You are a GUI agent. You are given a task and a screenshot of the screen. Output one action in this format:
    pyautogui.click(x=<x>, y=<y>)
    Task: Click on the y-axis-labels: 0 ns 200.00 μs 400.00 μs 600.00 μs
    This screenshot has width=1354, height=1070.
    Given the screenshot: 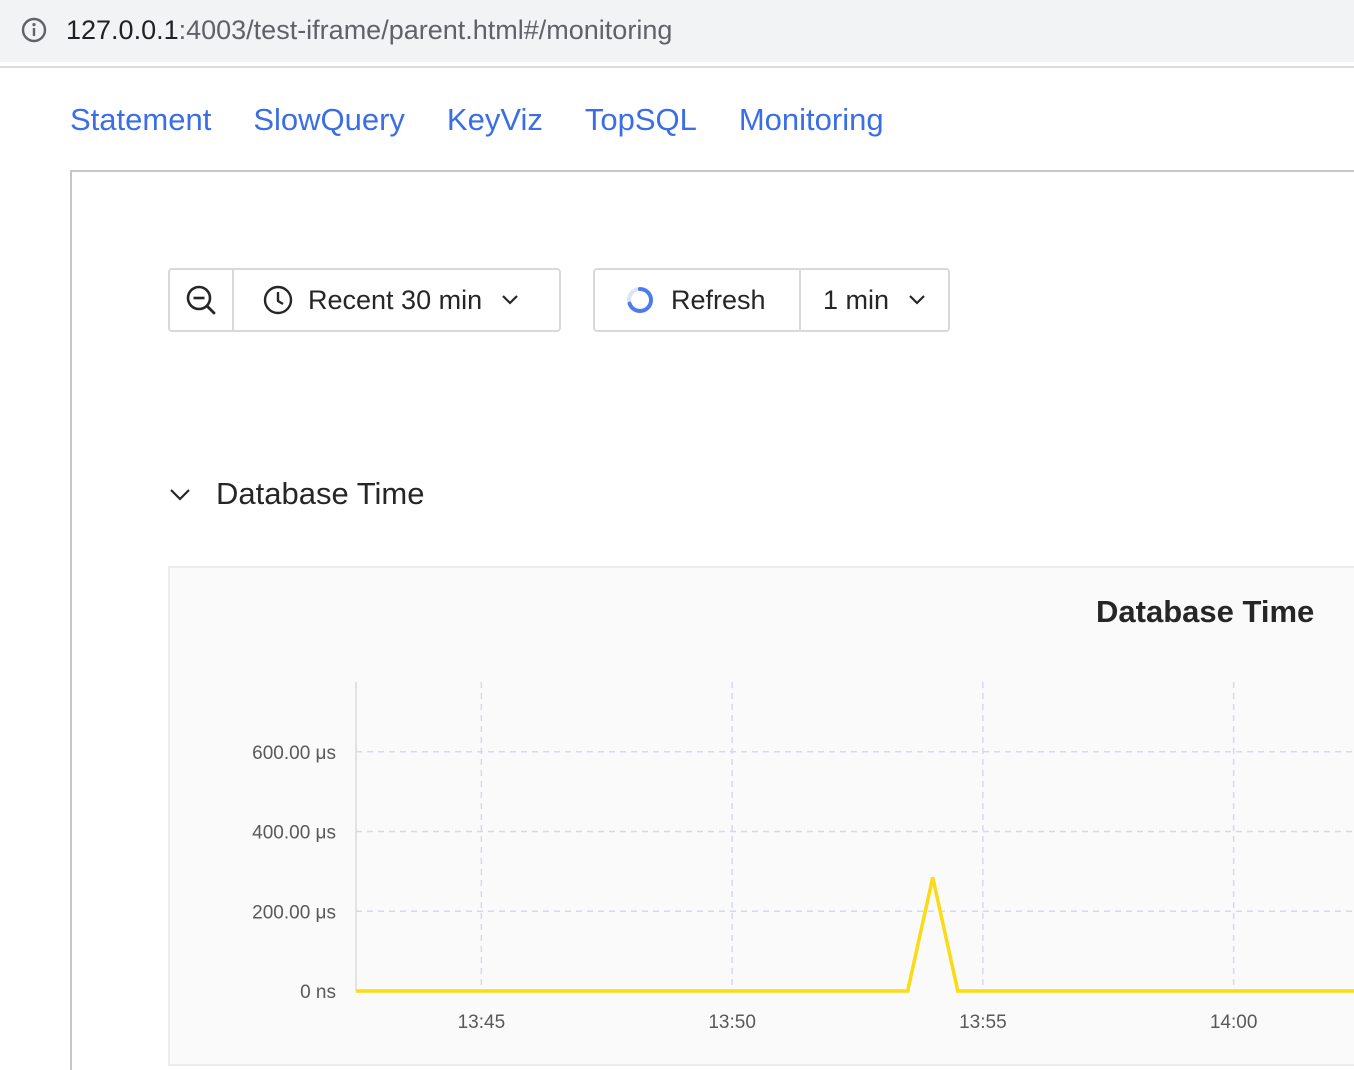 What is the action you would take?
    pyautogui.click(x=294, y=873)
    